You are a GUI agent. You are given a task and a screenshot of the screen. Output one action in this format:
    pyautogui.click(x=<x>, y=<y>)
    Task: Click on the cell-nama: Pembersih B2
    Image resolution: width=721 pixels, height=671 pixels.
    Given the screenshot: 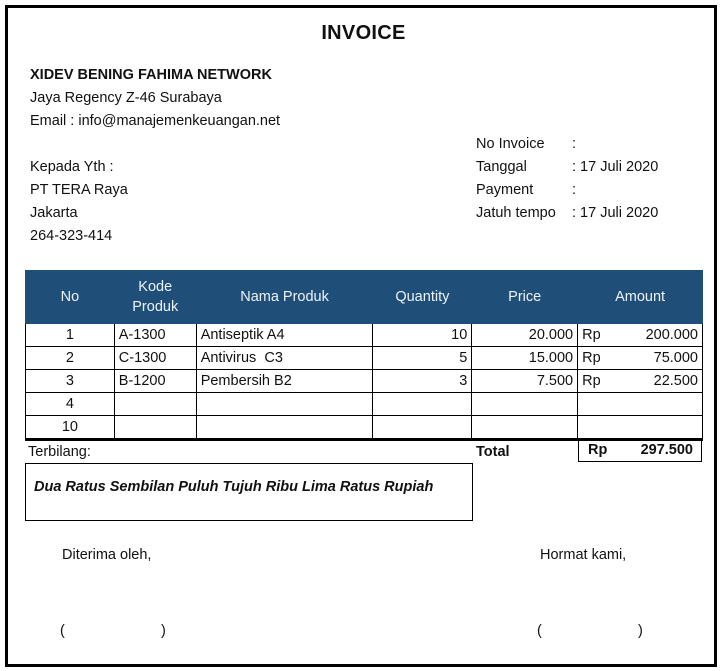 What is the action you would take?
    pyautogui.click(x=284, y=381)
    